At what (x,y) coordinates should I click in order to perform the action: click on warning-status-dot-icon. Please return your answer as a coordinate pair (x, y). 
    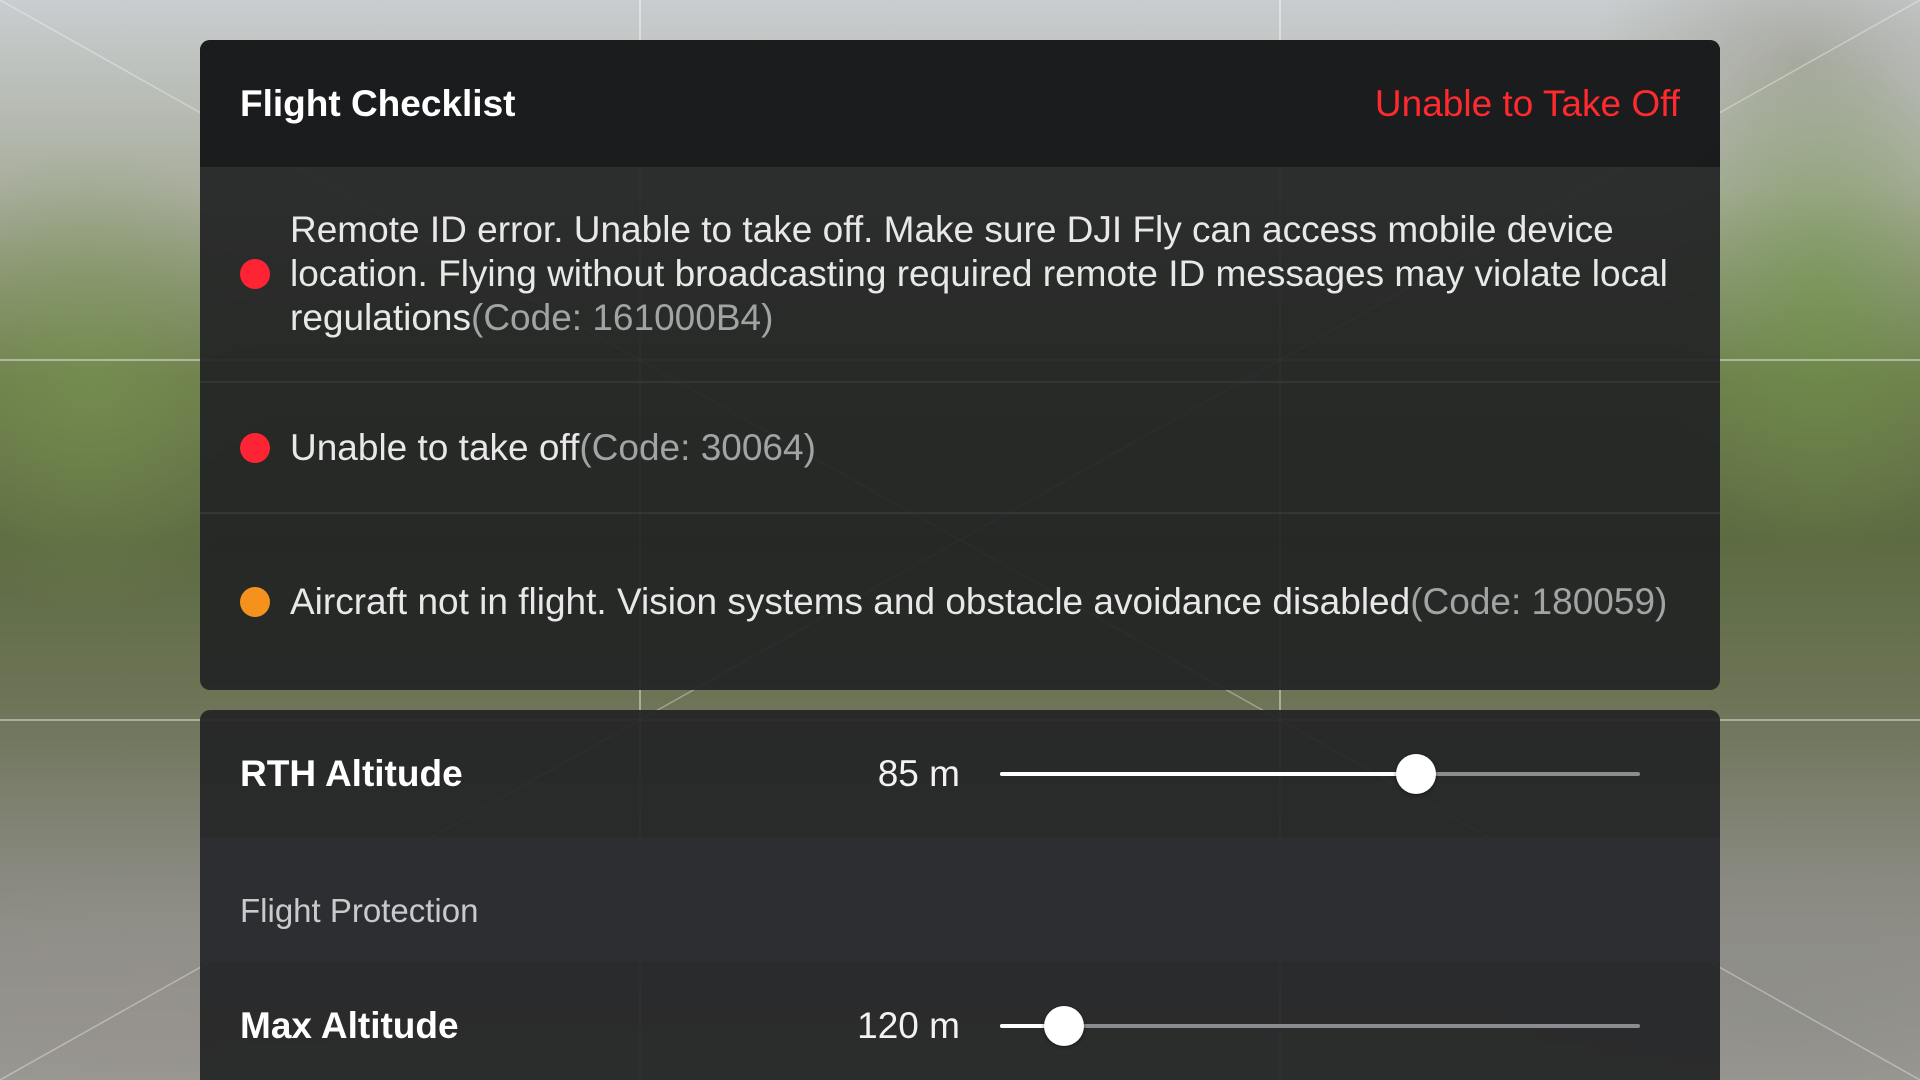
    Looking at the image, I should click on (255, 602).